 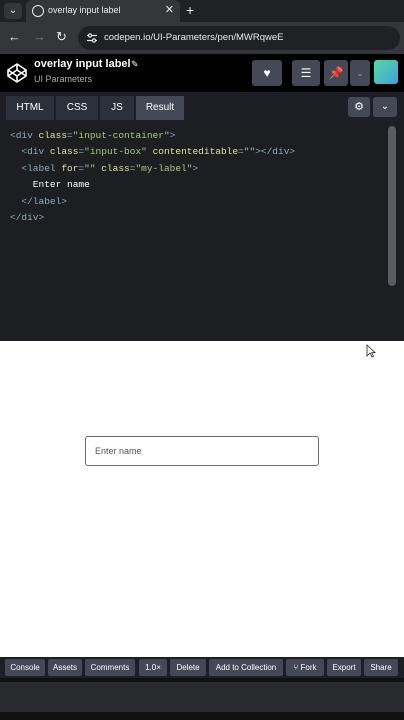 What do you see at coordinates (308, 667) in the screenshot?
I see `fork-label: Fork` at bounding box center [308, 667].